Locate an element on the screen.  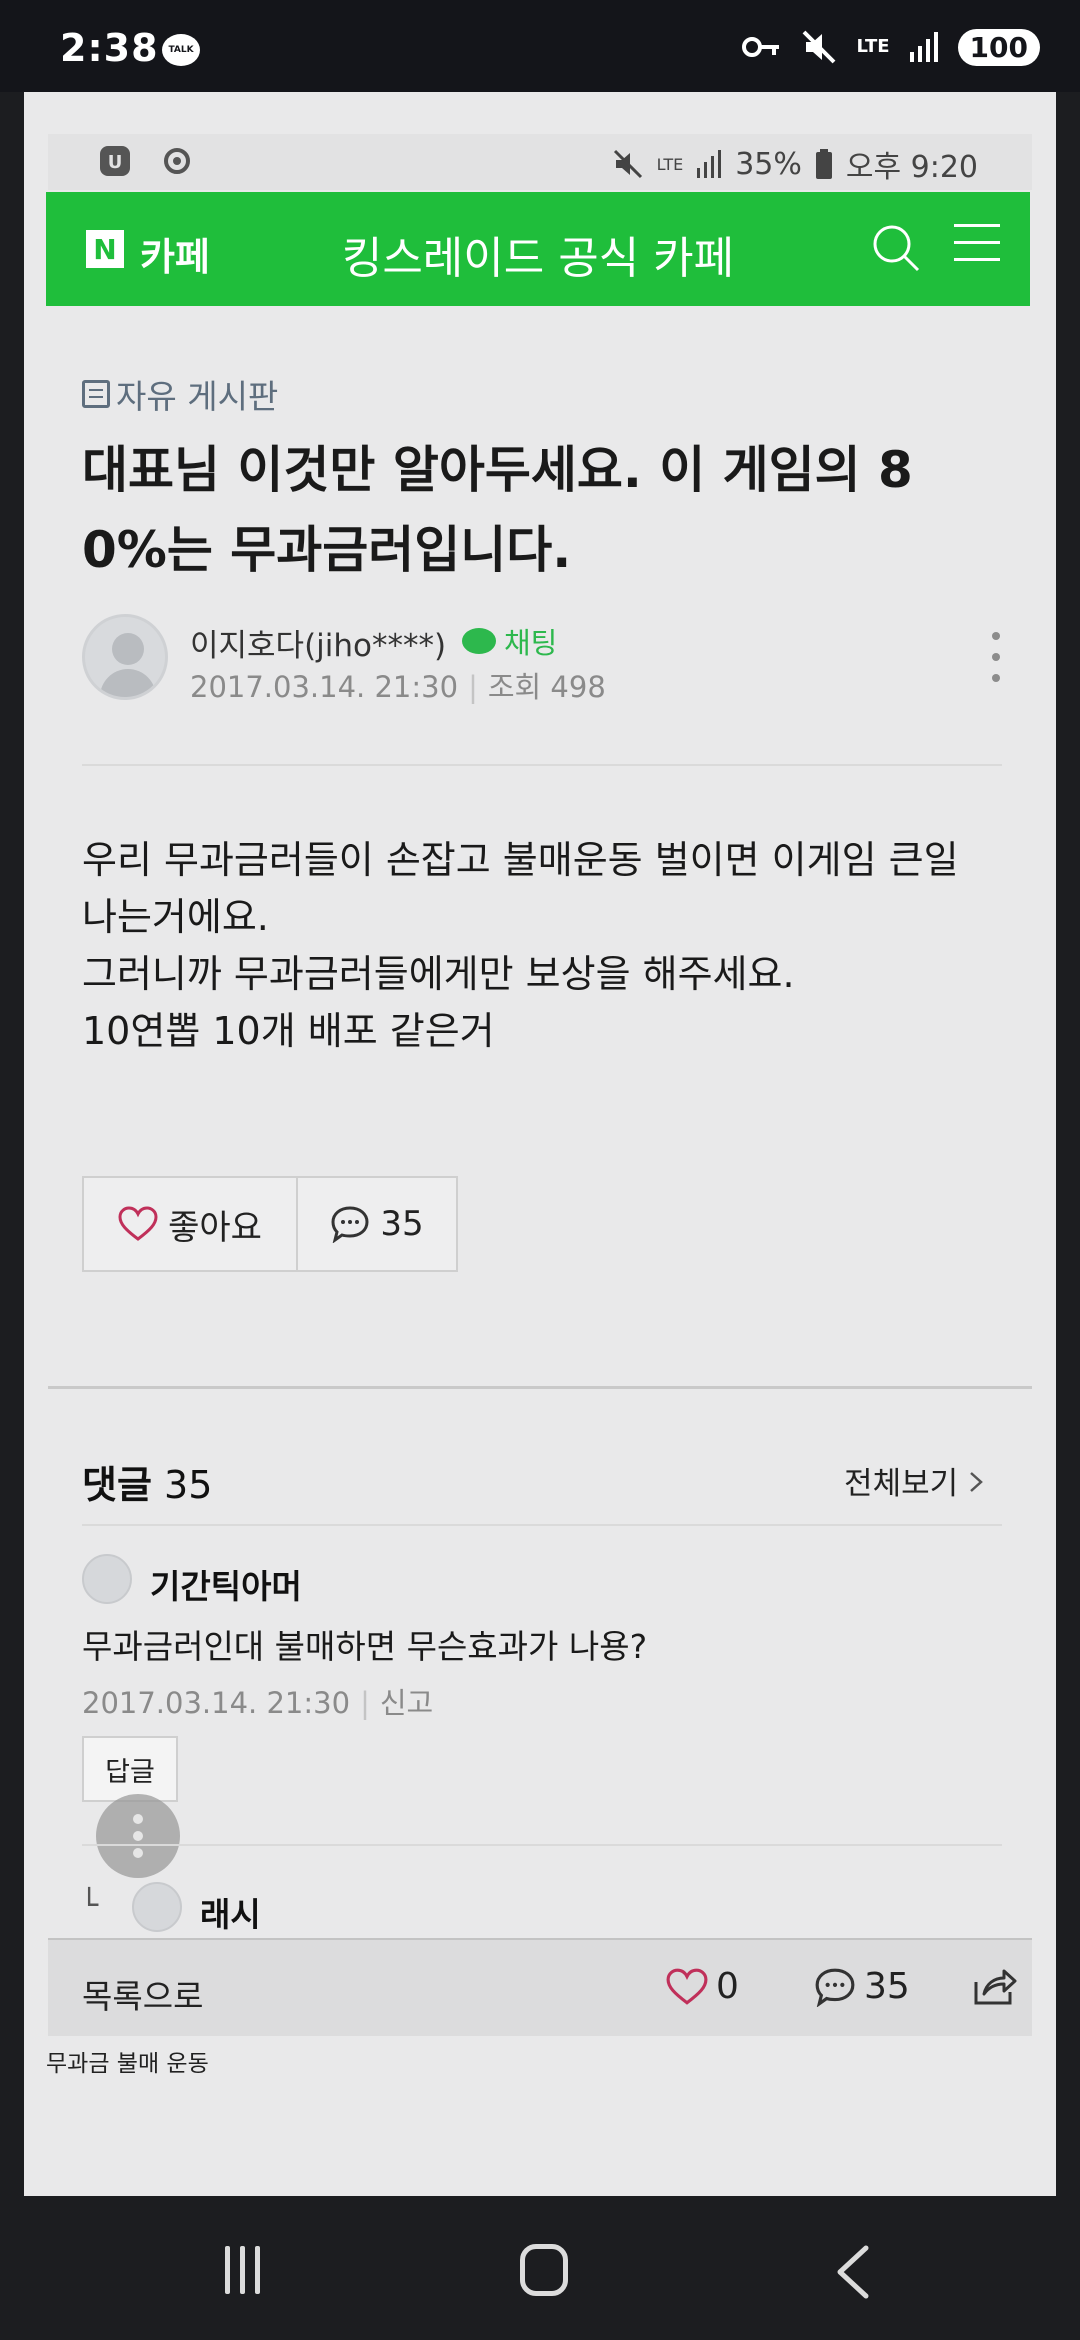
kakaotalk-notification-icon: TALK is located at coordinates (181, 50).